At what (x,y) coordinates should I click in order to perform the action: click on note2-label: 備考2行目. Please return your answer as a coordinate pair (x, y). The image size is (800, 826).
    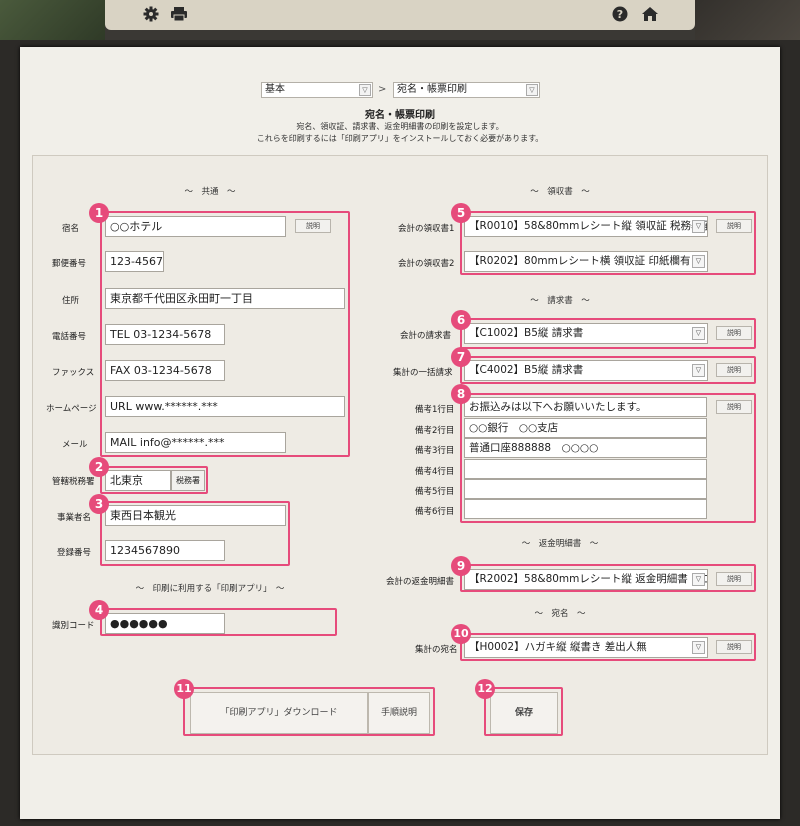
    Looking at the image, I should click on (435, 431).